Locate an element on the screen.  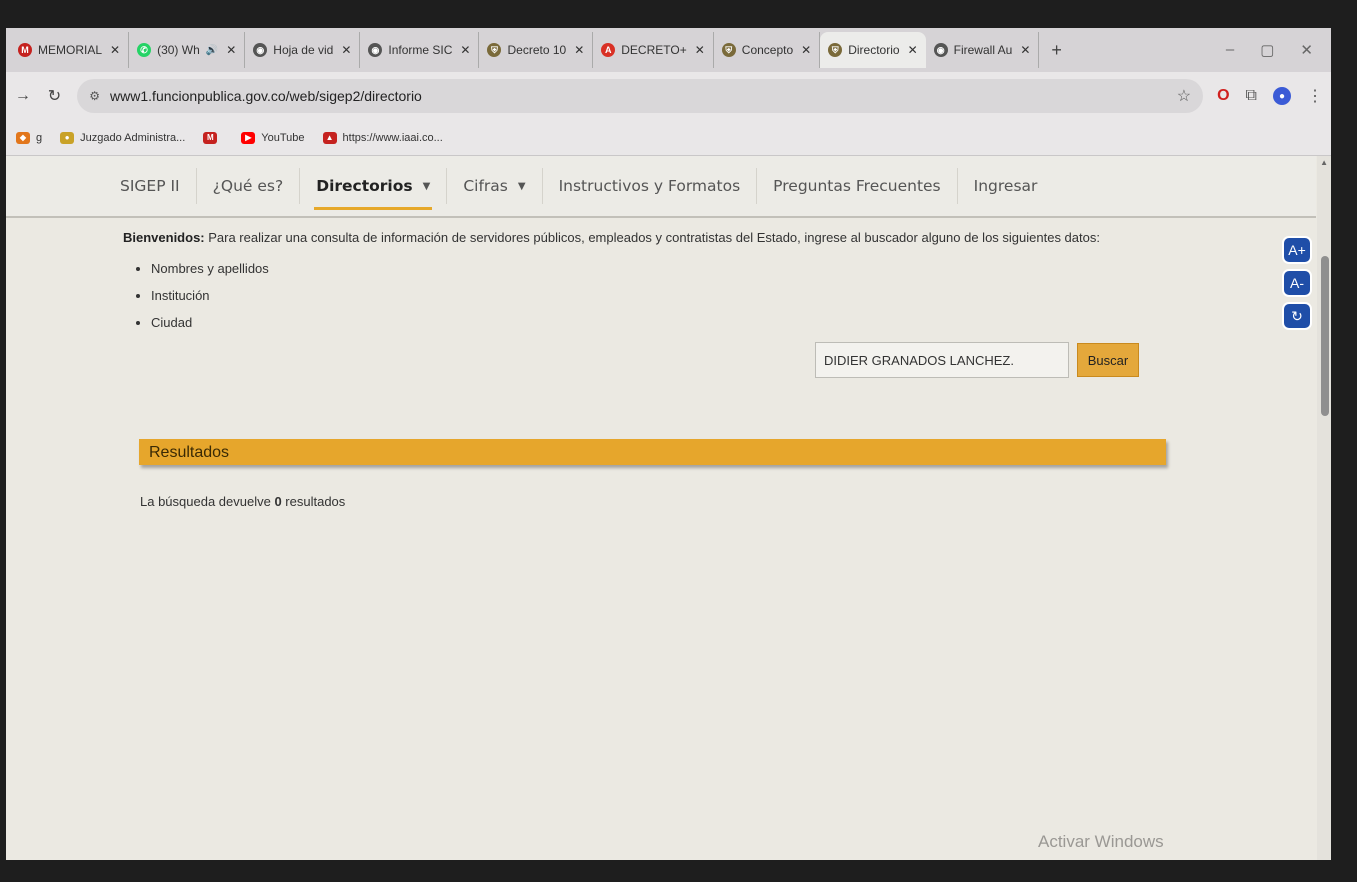
nav-item-3: Cifras ▼ is located at coordinates (495, 186).